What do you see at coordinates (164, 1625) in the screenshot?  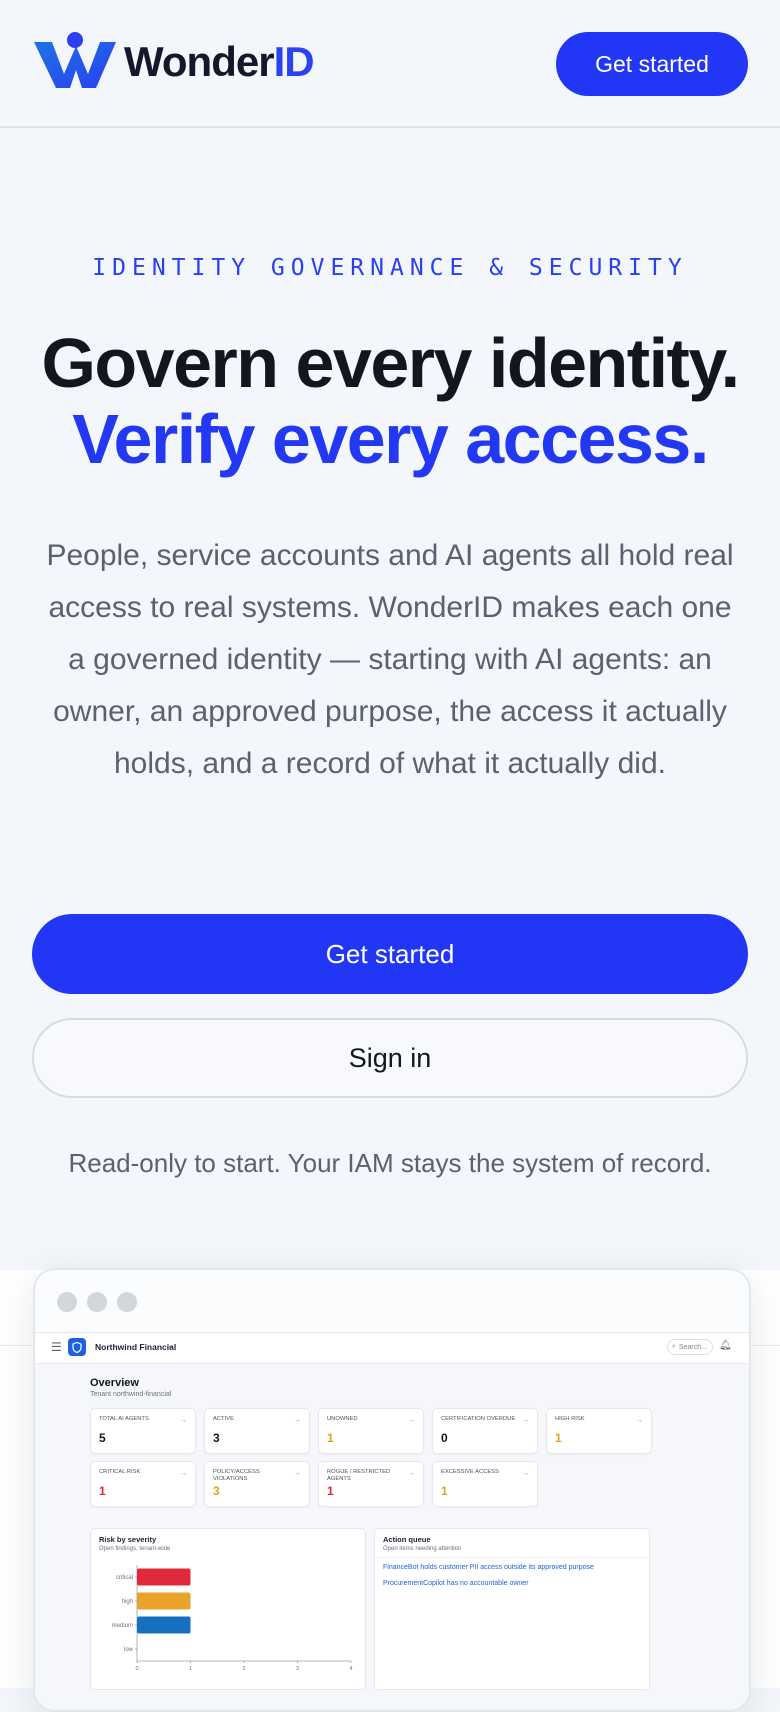 I see `chart-bar-medium` at bounding box center [164, 1625].